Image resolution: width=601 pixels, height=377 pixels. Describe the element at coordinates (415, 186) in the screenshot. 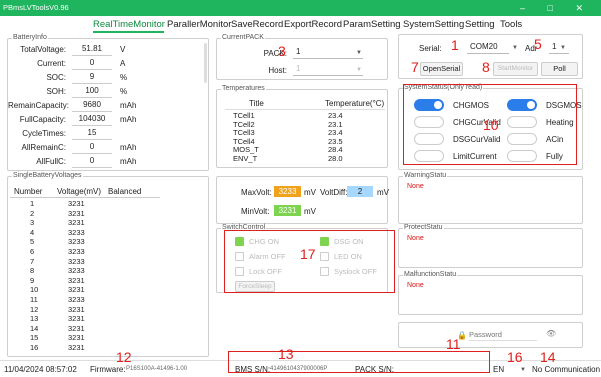

I see `warning-value: None` at that location.